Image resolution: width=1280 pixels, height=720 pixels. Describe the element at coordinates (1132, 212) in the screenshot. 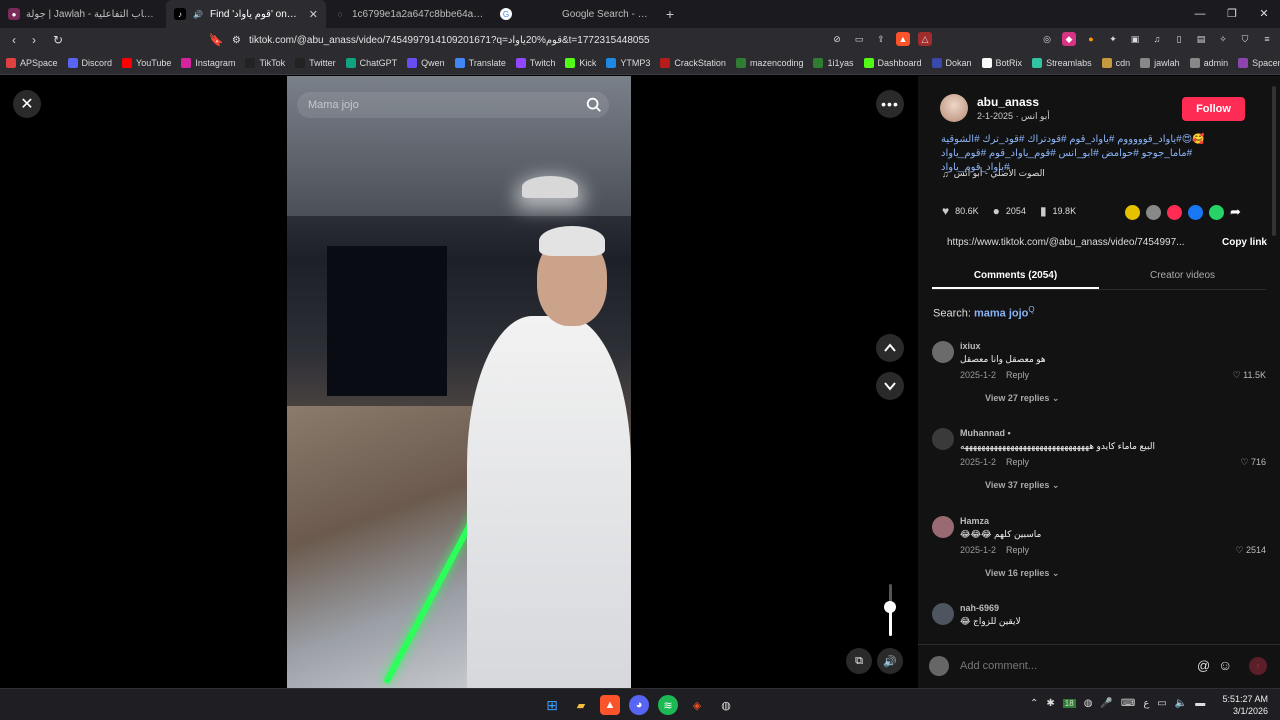

I see `coin-icon` at that location.